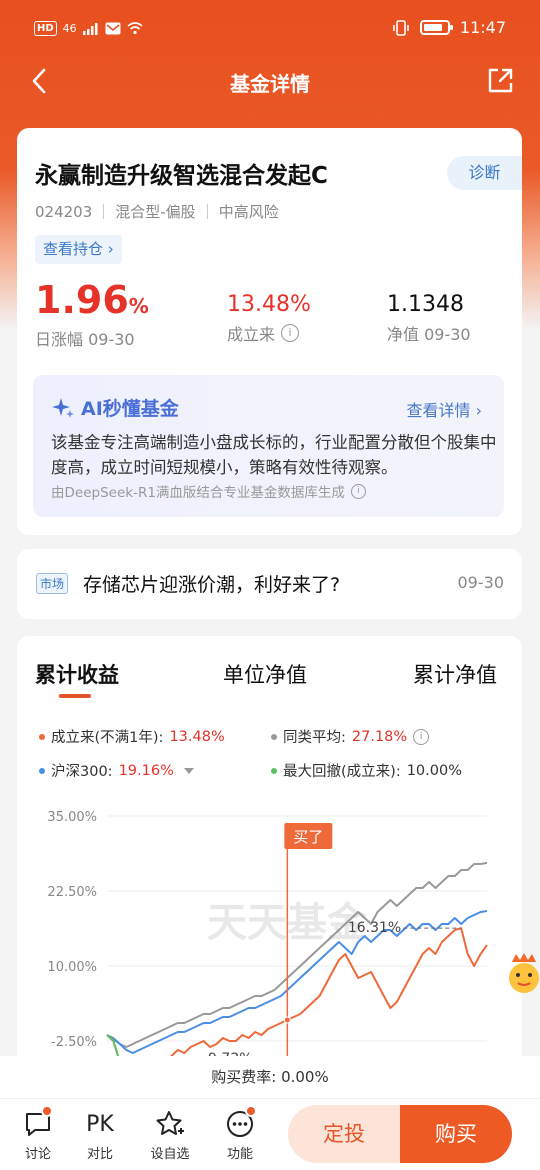  Describe the element at coordinates (522, 974) in the screenshot. I see `mascot-icon` at that location.